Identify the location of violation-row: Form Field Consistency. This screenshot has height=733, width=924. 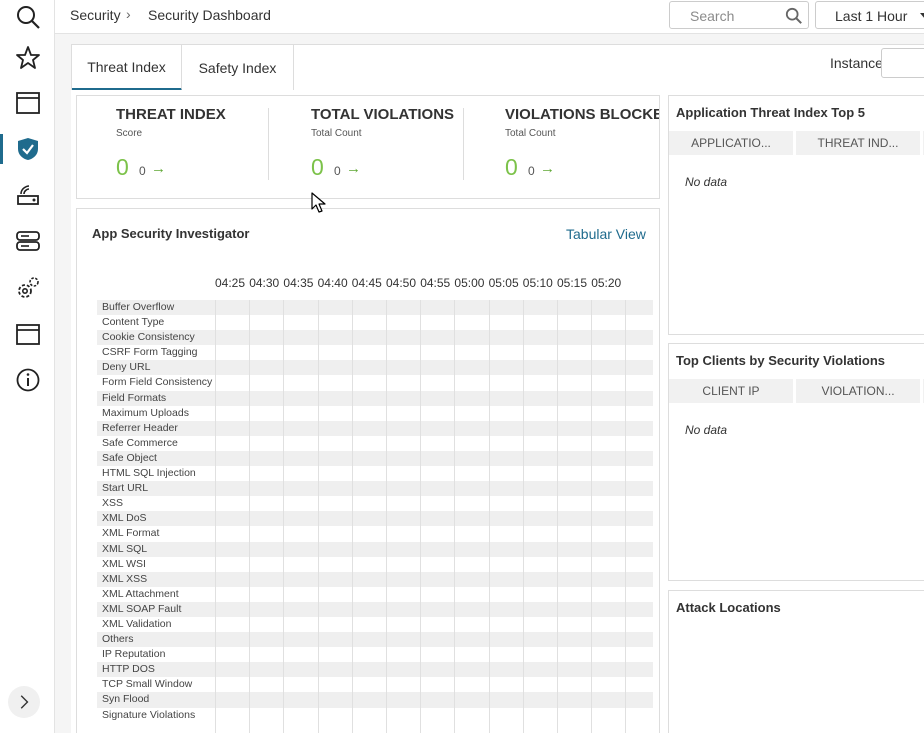
(375, 382).